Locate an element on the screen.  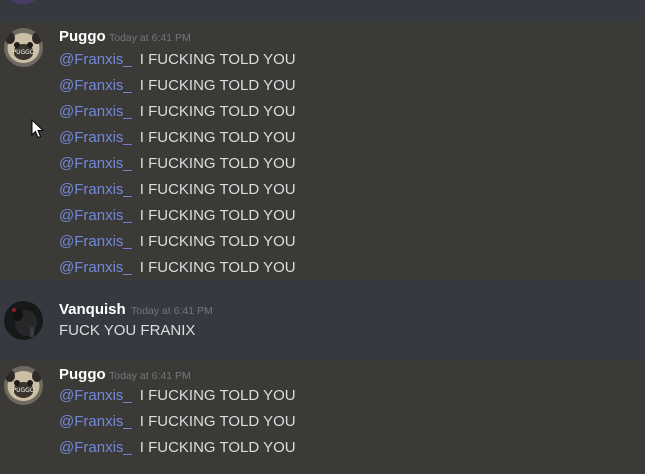
previous-message-fragment is located at coordinates (322, 11).